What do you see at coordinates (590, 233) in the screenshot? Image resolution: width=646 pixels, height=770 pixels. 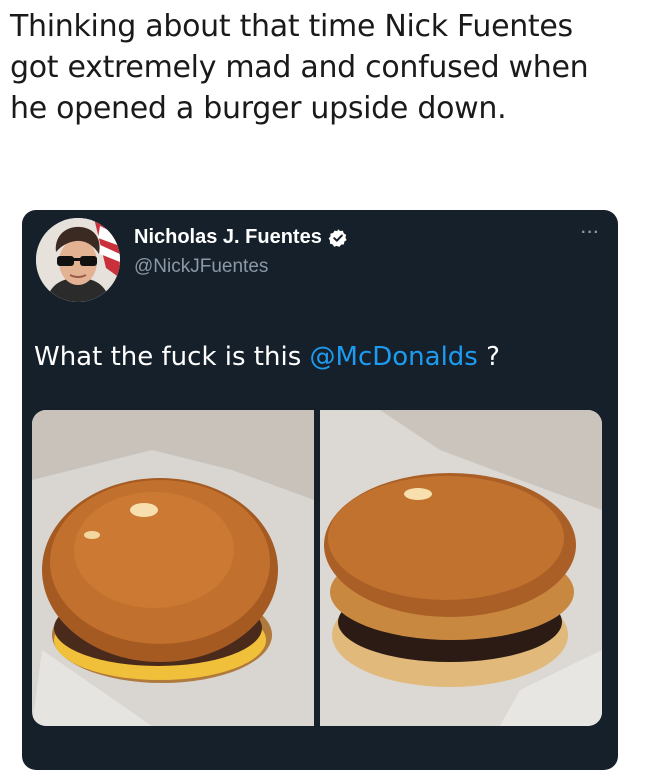 I see `more-options-icon: ···` at bounding box center [590, 233].